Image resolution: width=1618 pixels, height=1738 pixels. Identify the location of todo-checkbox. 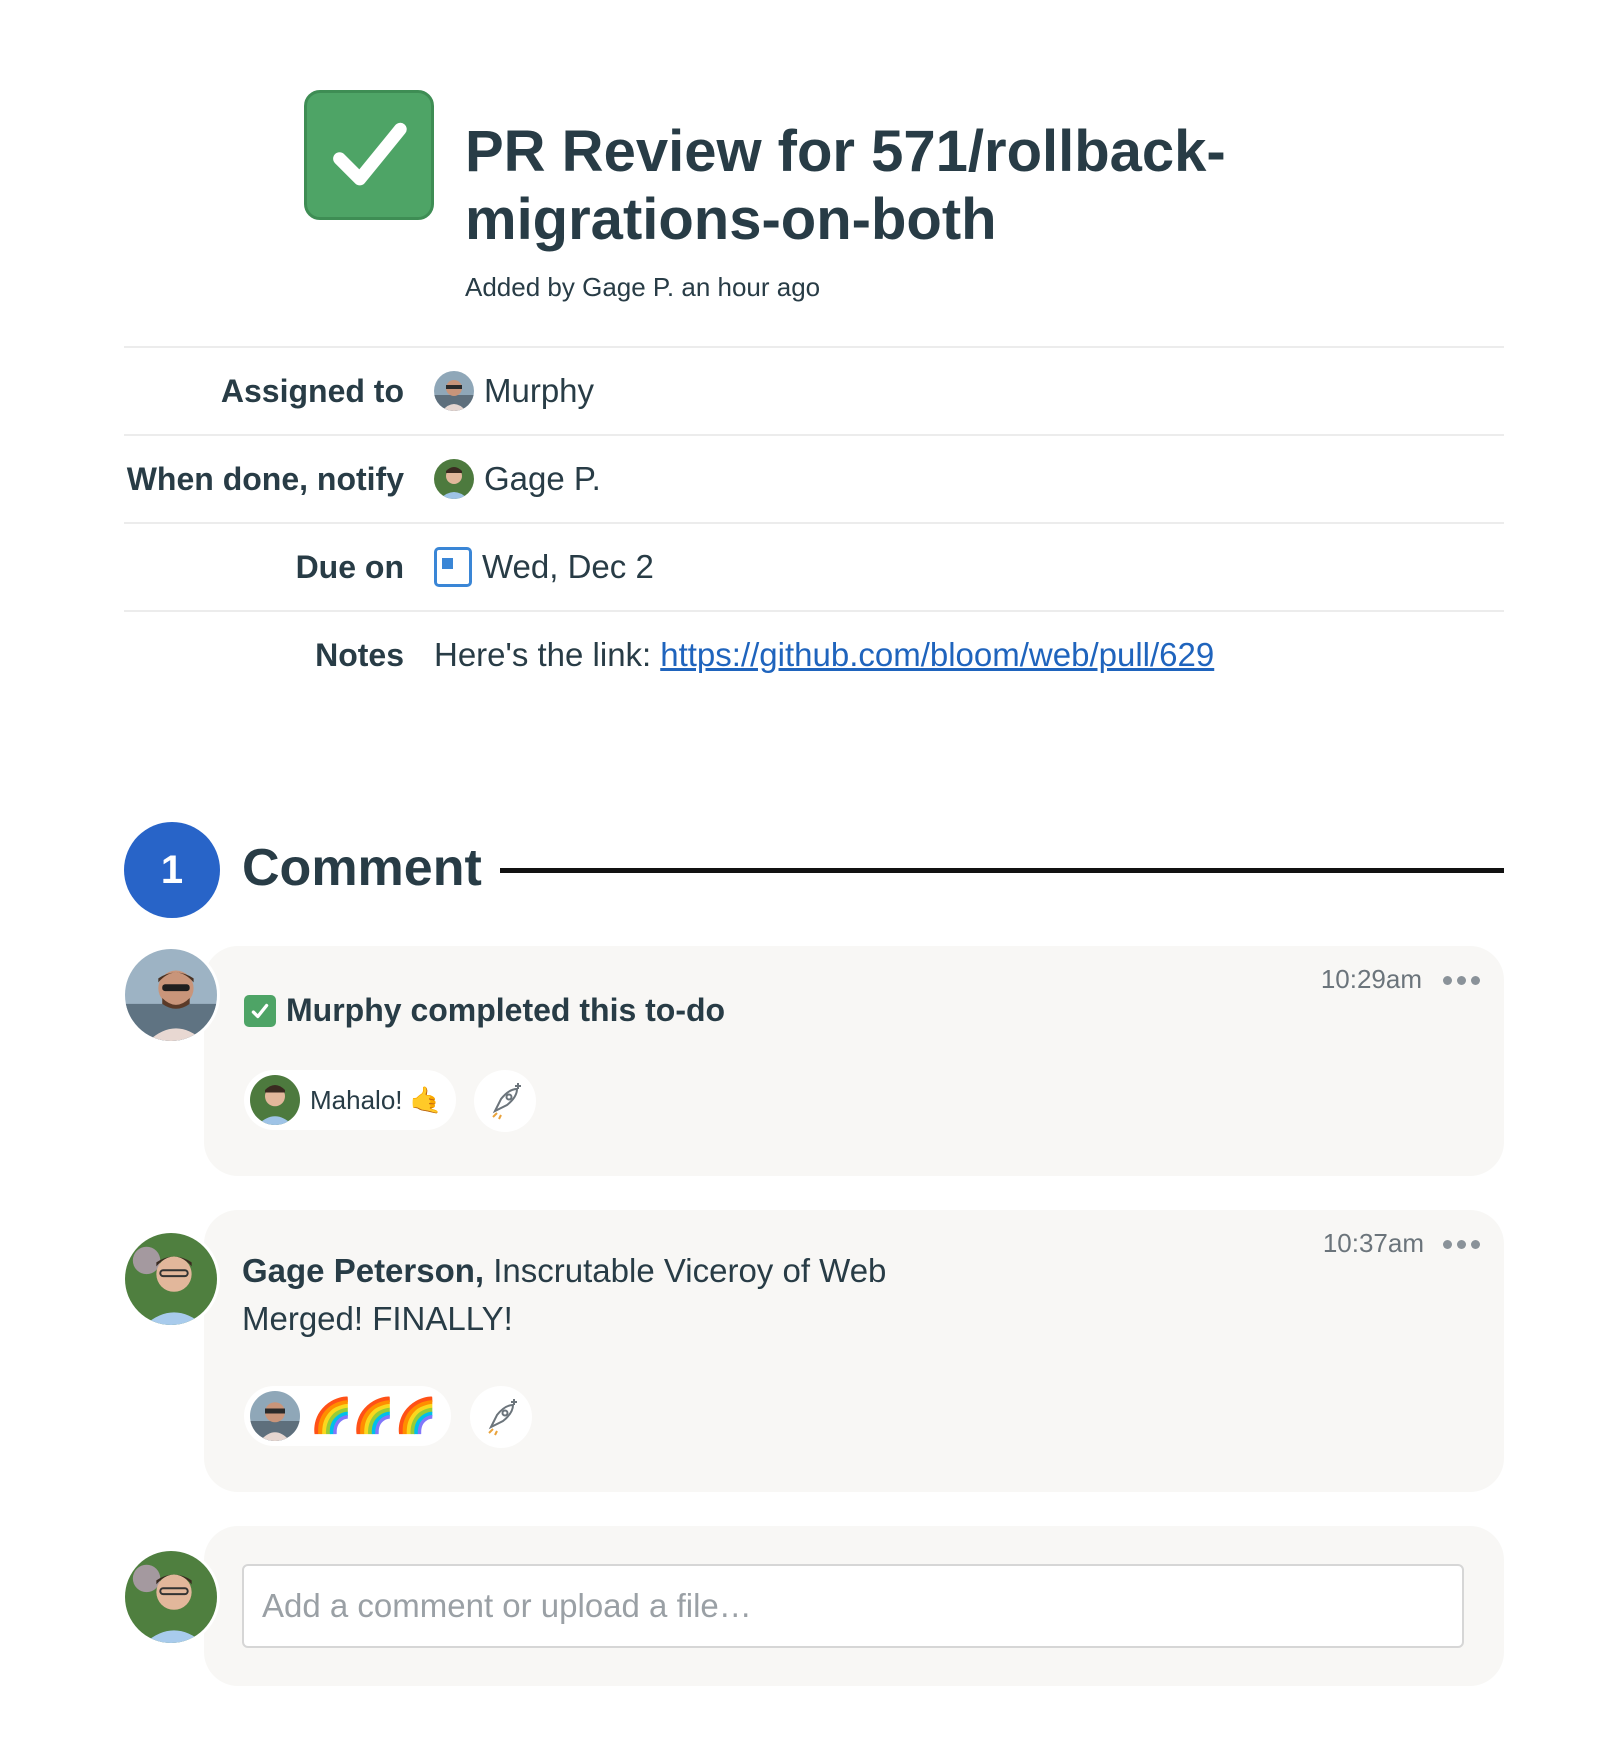
(369, 155).